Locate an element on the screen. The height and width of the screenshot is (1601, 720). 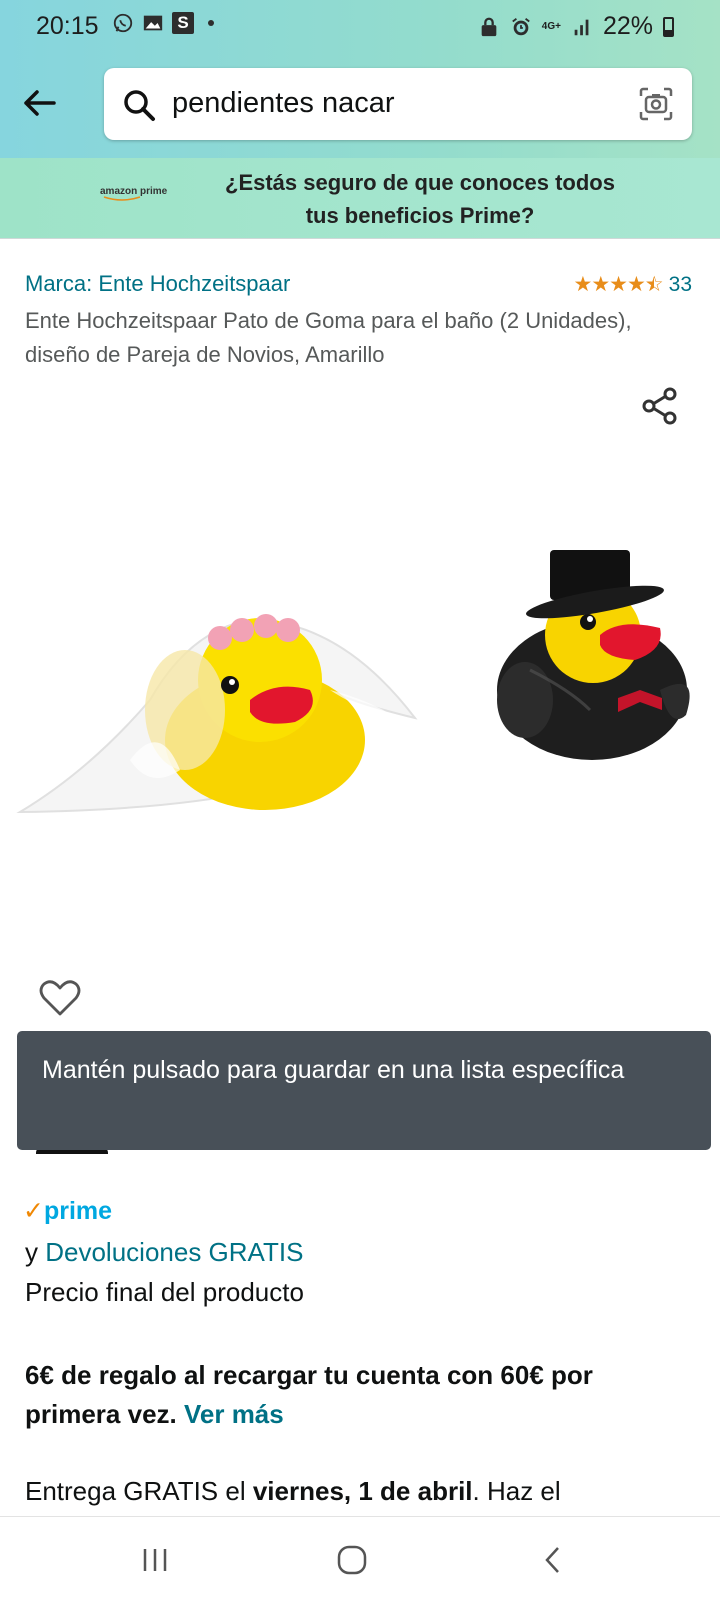
star-rating-icon: ★★★★☆★ is located at coordinates (618, 284).